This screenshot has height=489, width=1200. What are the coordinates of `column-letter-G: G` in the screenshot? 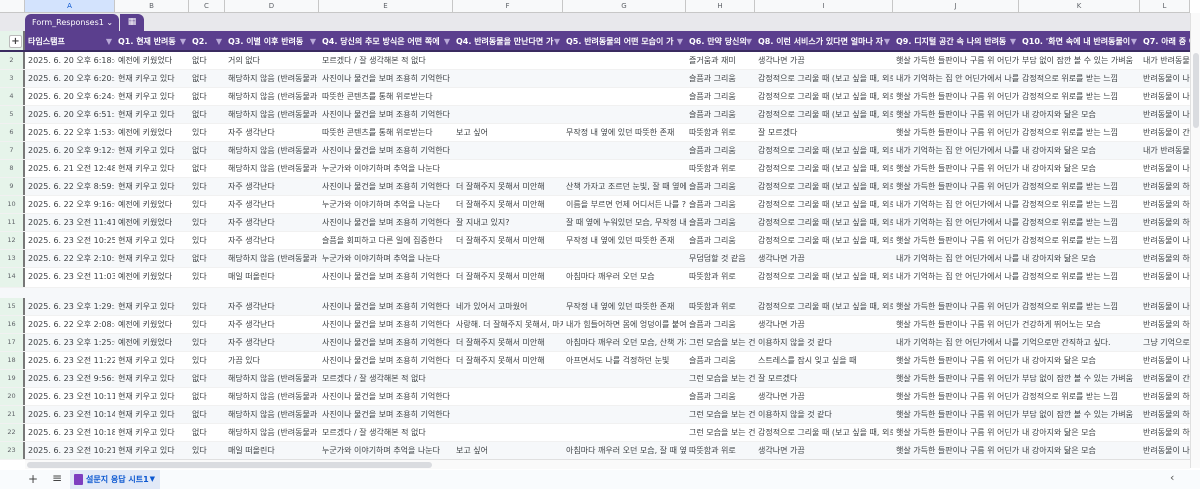 It's located at (624, 6).